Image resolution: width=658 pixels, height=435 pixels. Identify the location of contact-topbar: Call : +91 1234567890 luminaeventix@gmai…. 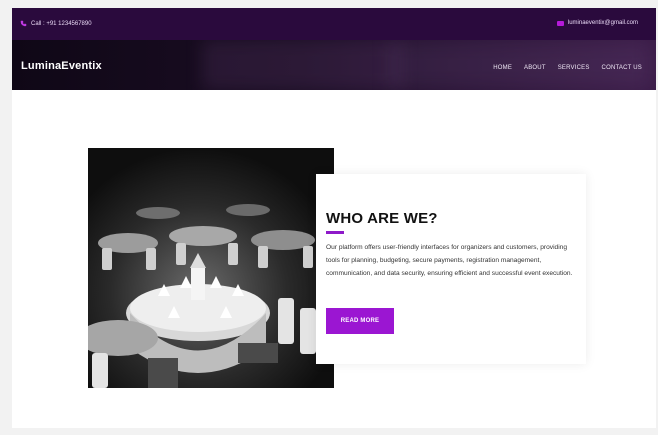
(334, 24).